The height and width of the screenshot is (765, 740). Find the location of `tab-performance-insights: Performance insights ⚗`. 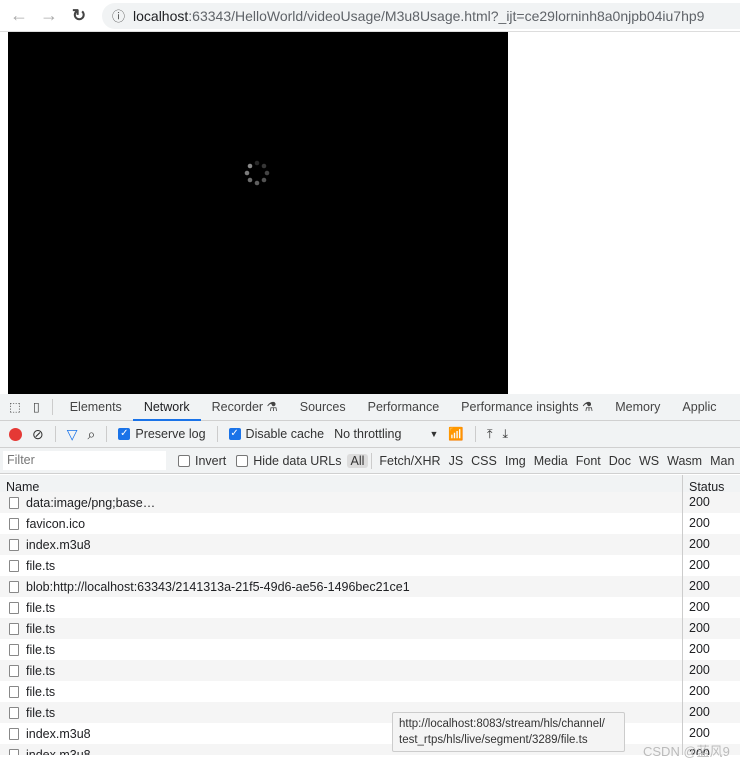

tab-performance-insights: Performance insights ⚗ is located at coordinates (527, 407).